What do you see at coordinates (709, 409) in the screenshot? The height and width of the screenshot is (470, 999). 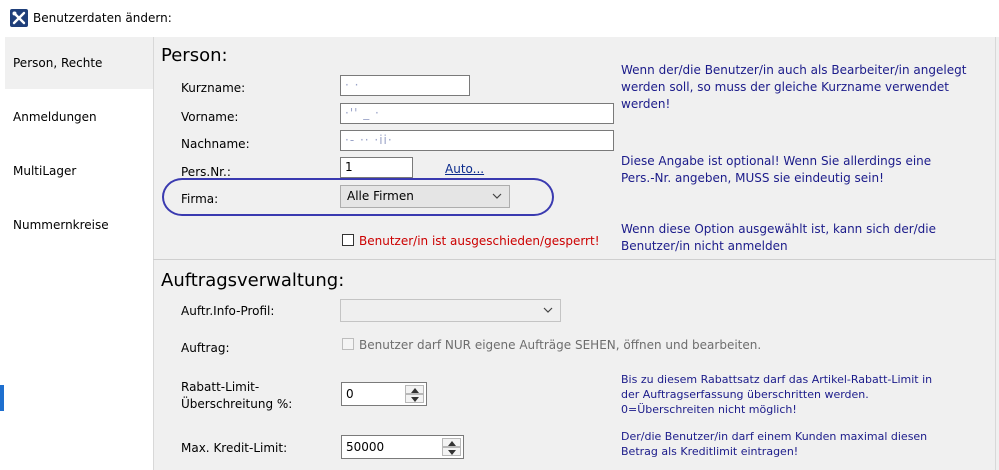 I see `help-rabatt-line: 0=Überschreiten nicht möglich!` at bounding box center [709, 409].